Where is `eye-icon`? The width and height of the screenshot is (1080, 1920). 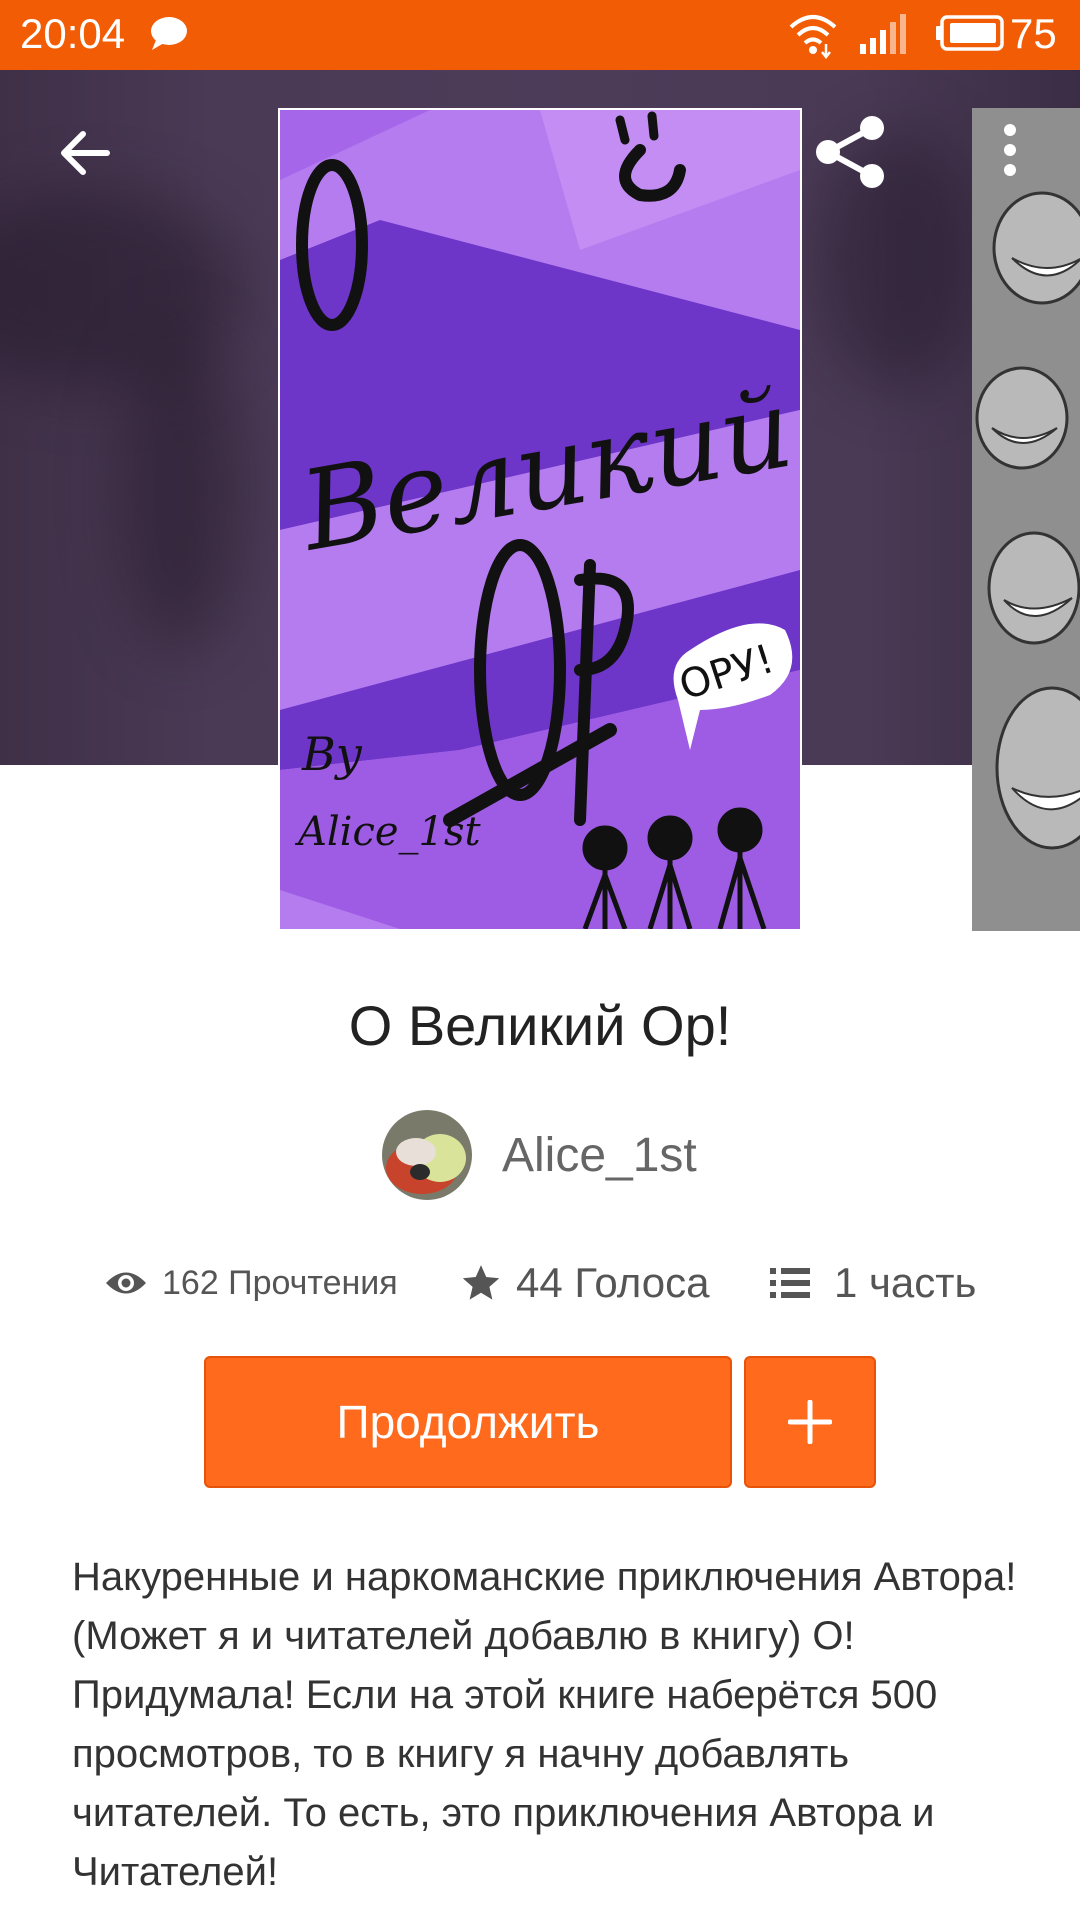 eye-icon is located at coordinates (126, 1283).